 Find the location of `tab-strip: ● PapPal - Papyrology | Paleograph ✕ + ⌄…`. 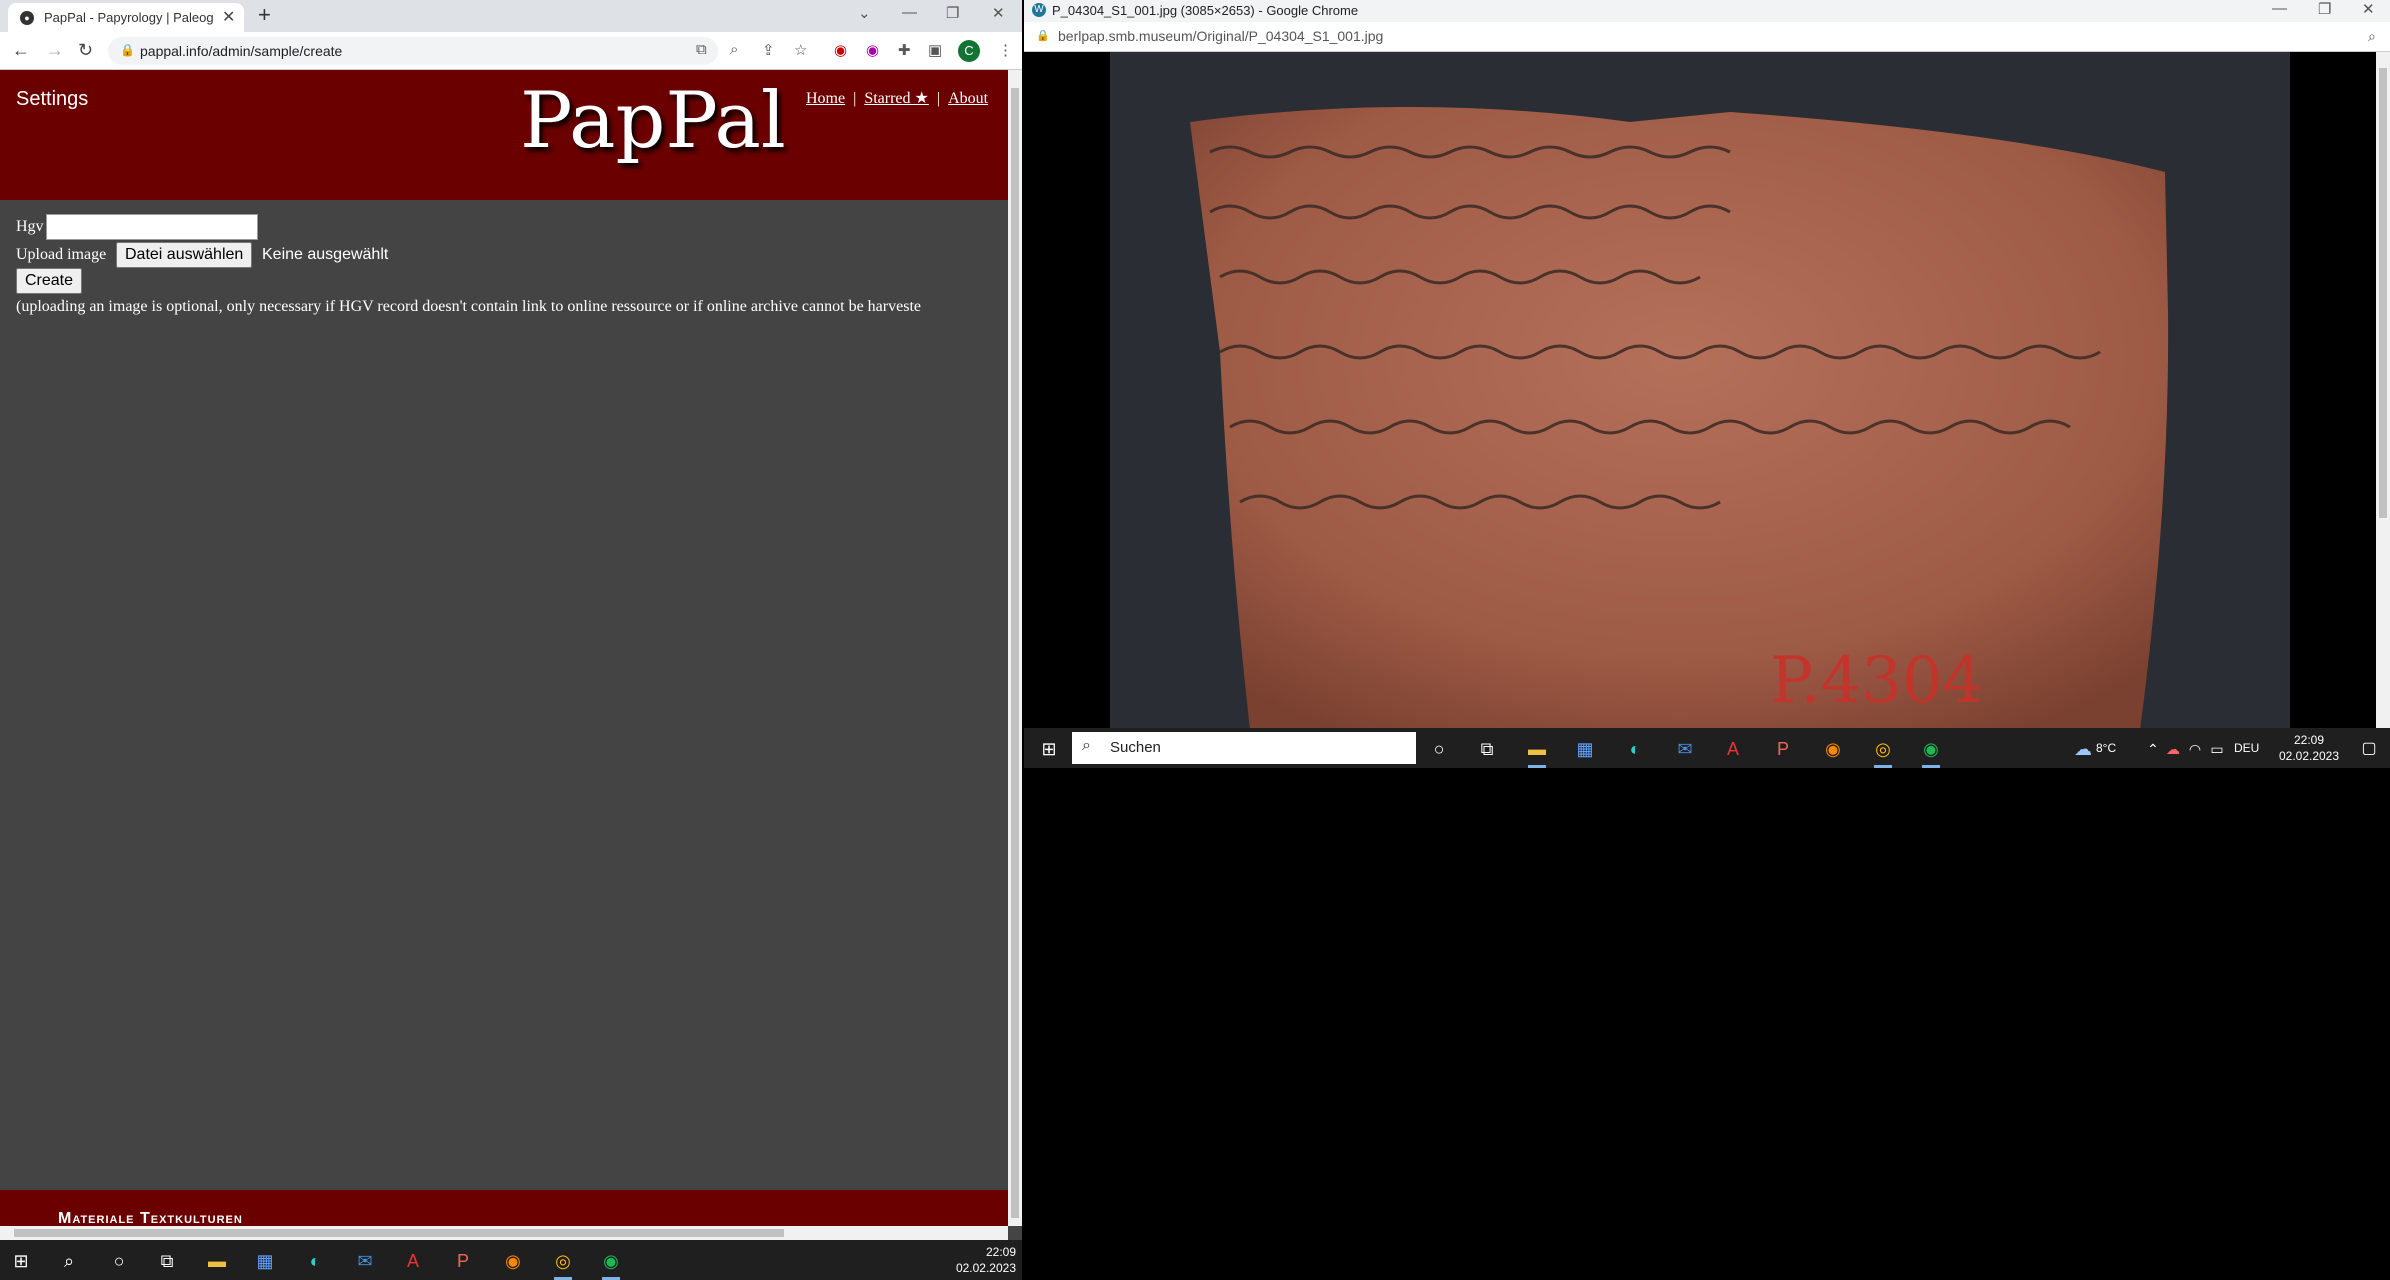

tab-strip: ● PapPal - Papyrology | Paleograph ✕ + ⌄… is located at coordinates (511, 16).